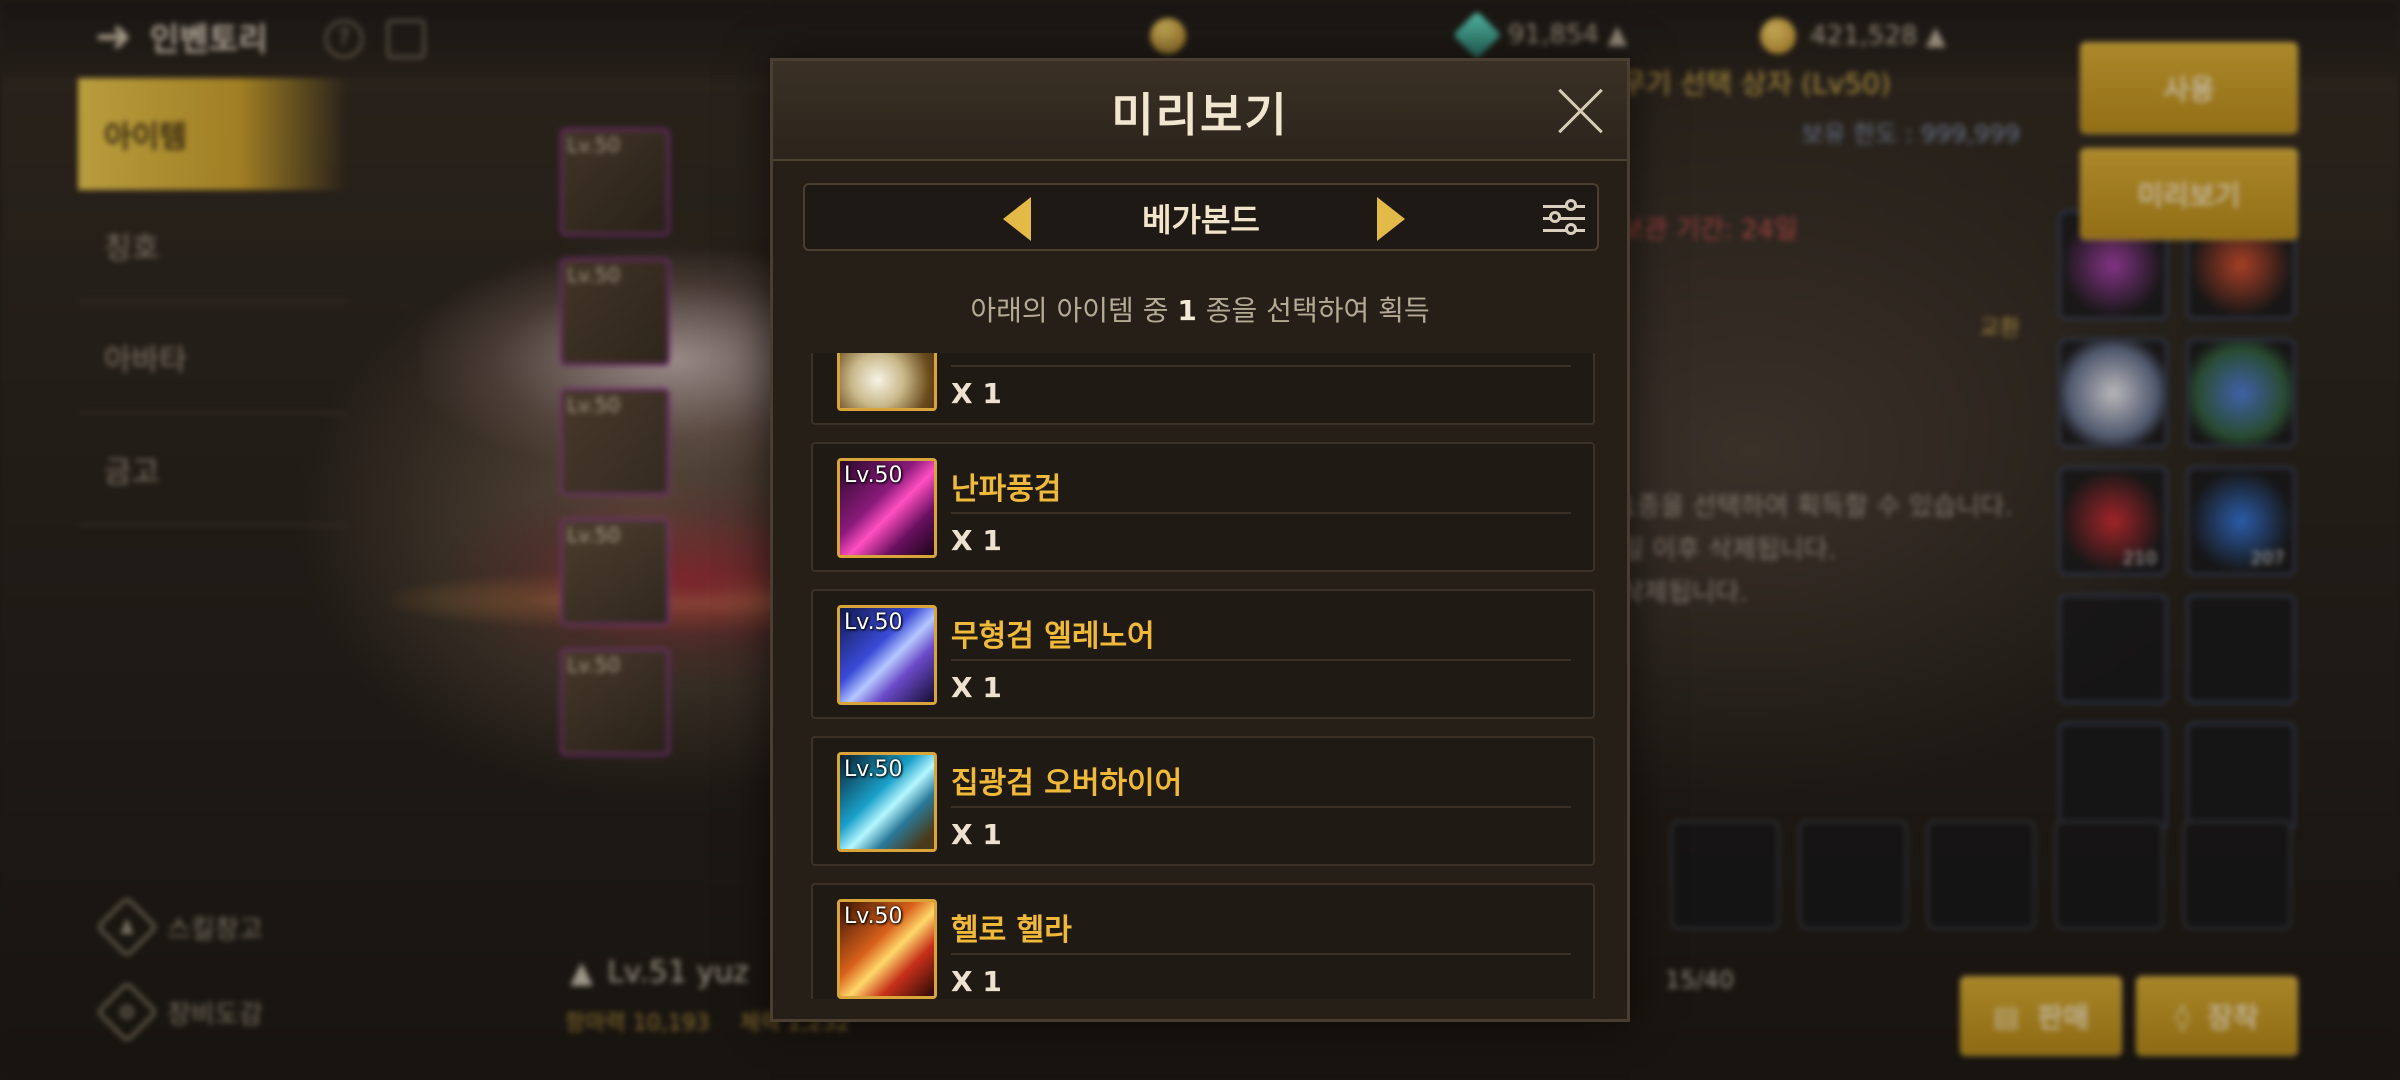 The height and width of the screenshot is (1080, 2400). I want to click on equip-button-label: 장착, so click(2233, 1017).